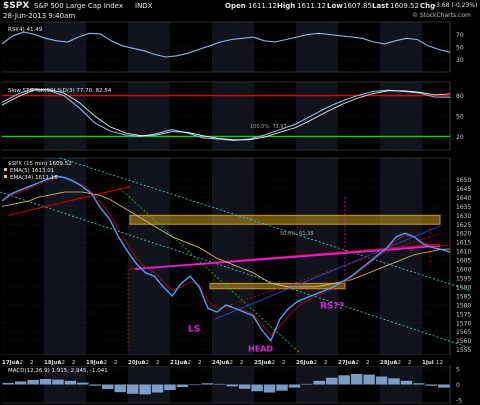 The width and height of the screenshot is (480, 405). What do you see at coordinates (268, 127) in the screenshot?
I see `fib-annotation: 100.0%: 73.97` at bounding box center [268, 127].